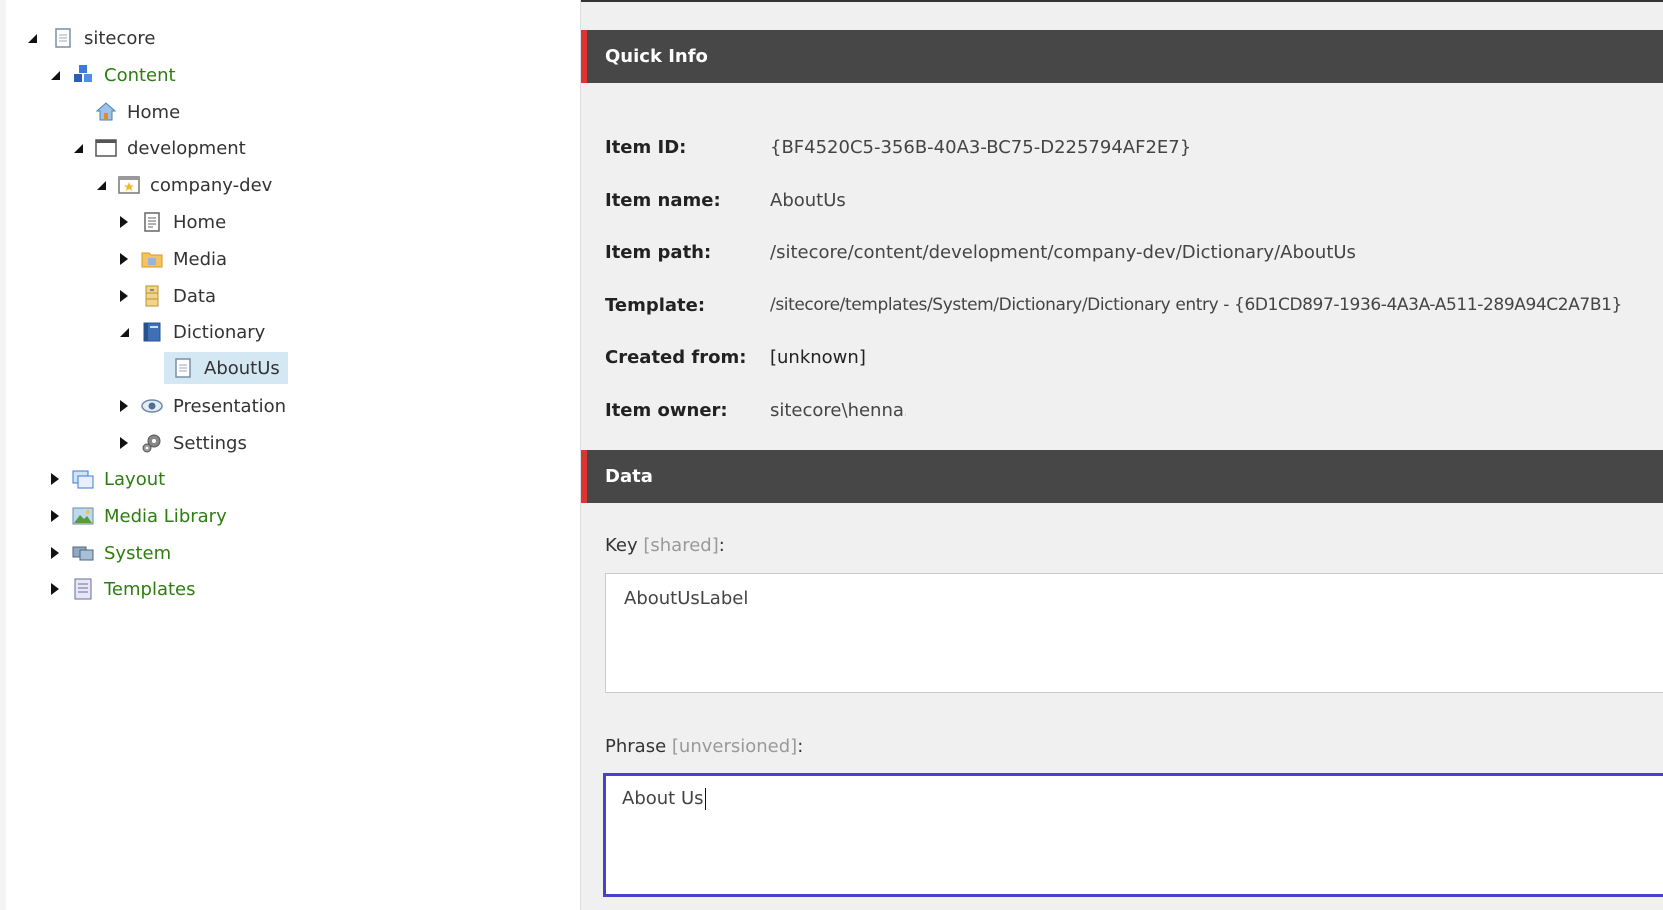 The width and height of the screenshot is (1663, 910). What do you see at coordinates (658, 252) in the screenshot?
I see `info-label: Item path:` at bounding box center [658, 252].